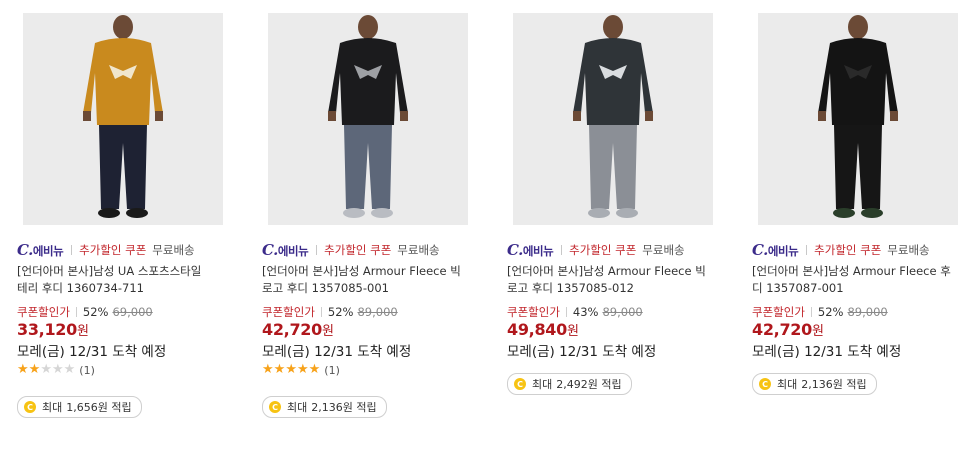  I want to click on product-title: [언더아머 본사]남성 Armour Fleece 후디 1357087-001, so click(857, 280).